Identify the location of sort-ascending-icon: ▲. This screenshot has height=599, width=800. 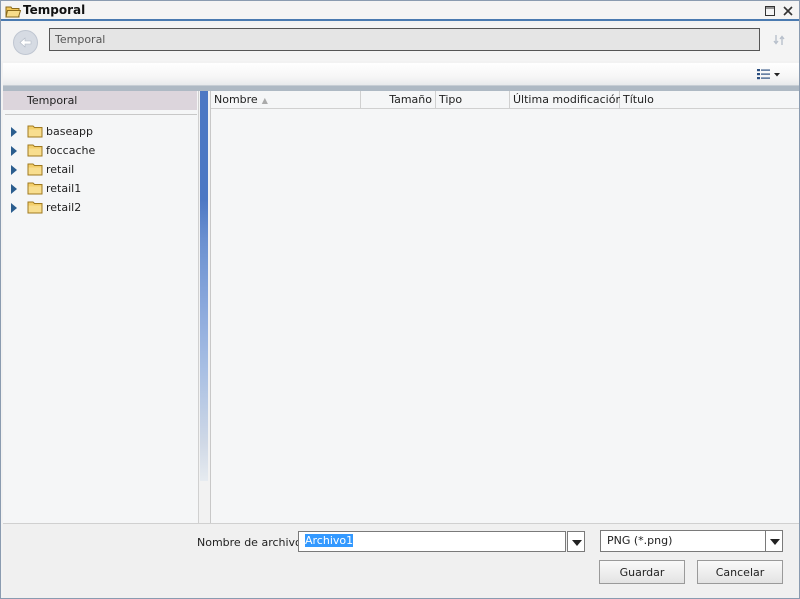
(264, 100).